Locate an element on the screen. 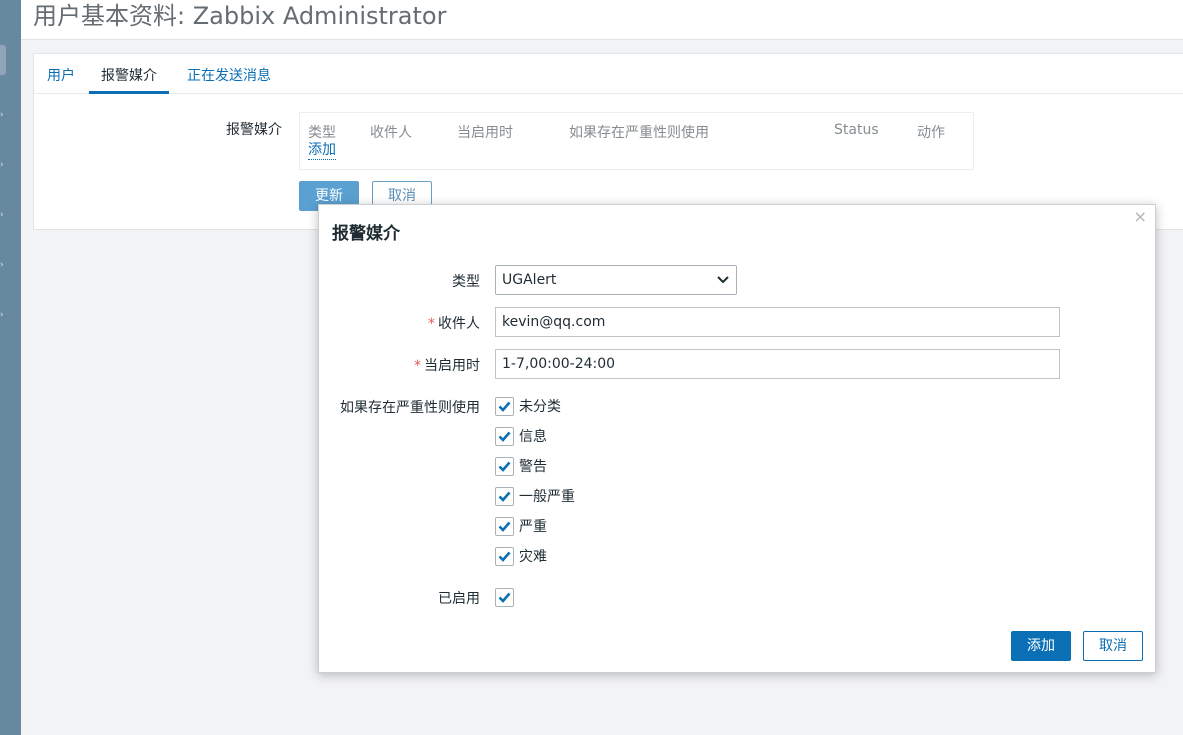 Image resolution: width=1183 pixels, height=735 pixels. enabled-option is located at coordinates (504, 597).